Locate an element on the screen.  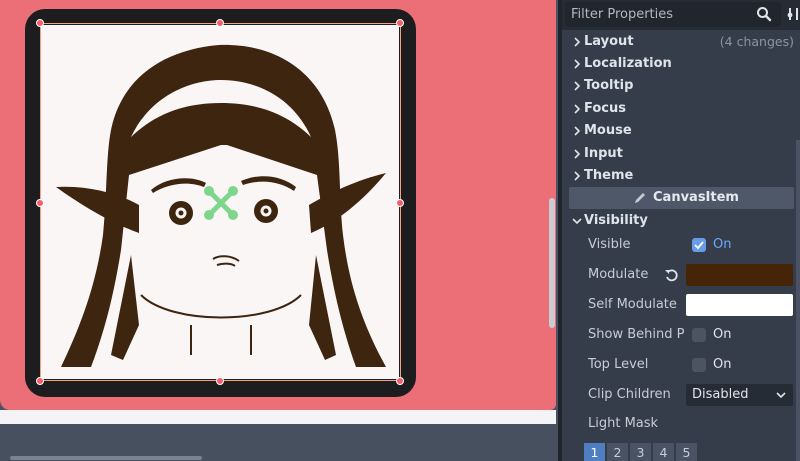
property-label: Show Behind P is located at coordinates (636, 334).